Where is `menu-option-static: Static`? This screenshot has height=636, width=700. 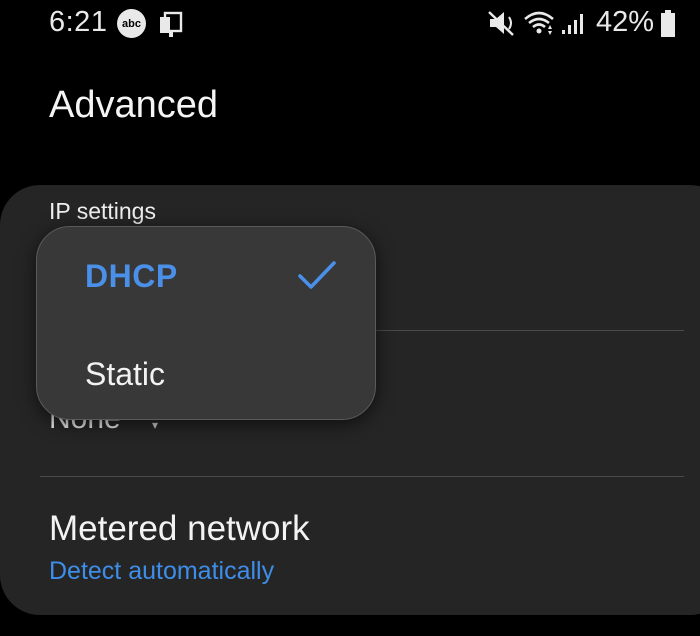
menu-option-static: Static is located at coordinates (206, 374).